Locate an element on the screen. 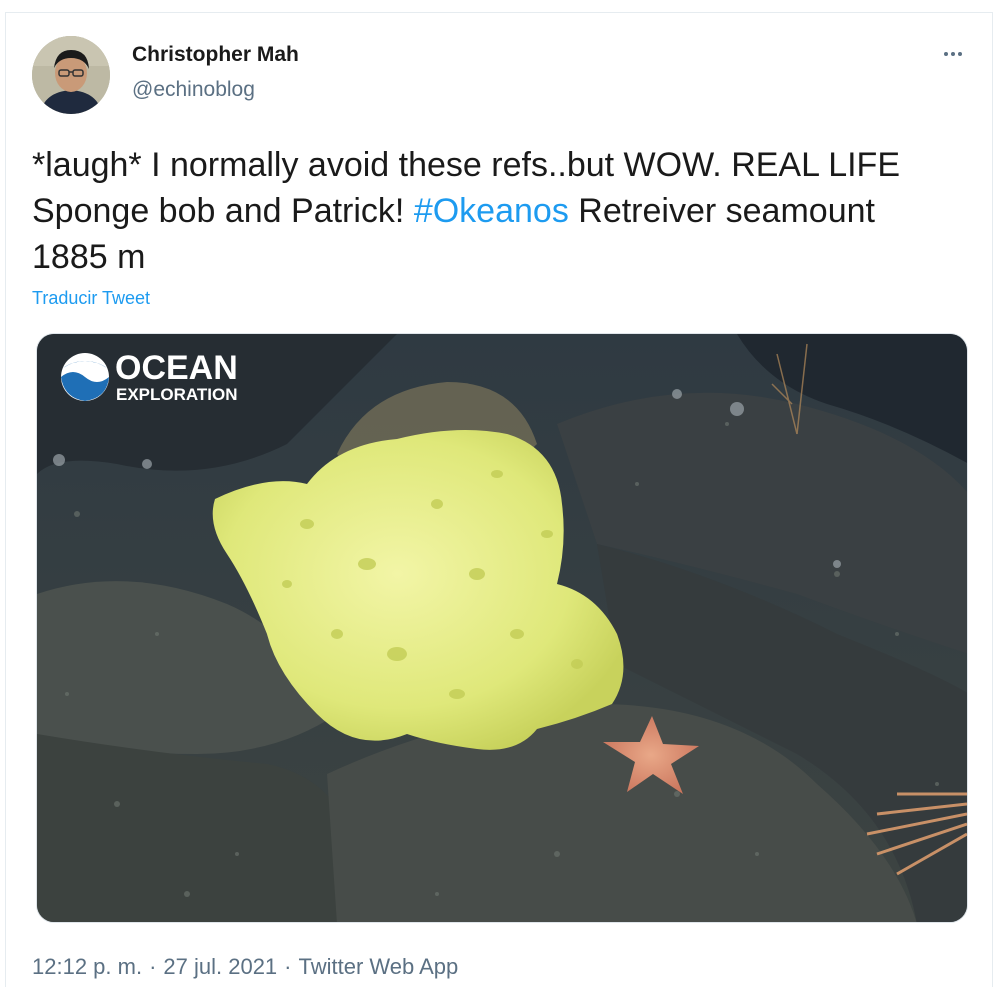  author-avatar is located at coordinates (71, 75).